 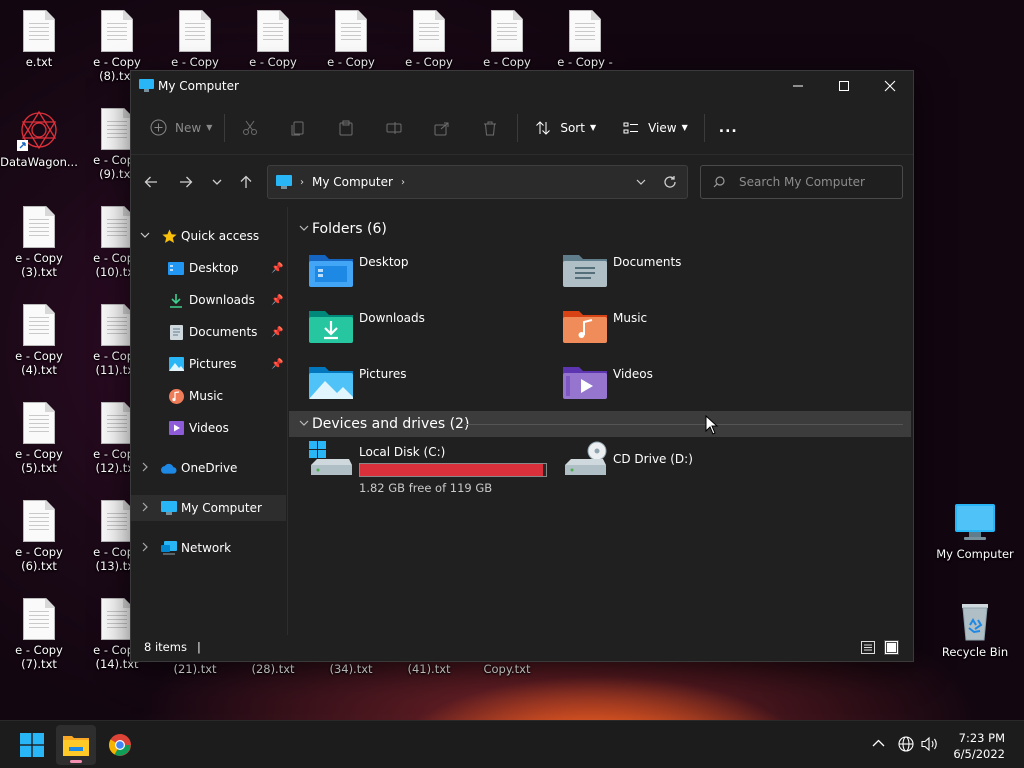 What do you see at coordinates (39, 536) in the screenshot?
I see `desktop-file-icon: e - Copy (6).txt` at bounding box center [39, 536].